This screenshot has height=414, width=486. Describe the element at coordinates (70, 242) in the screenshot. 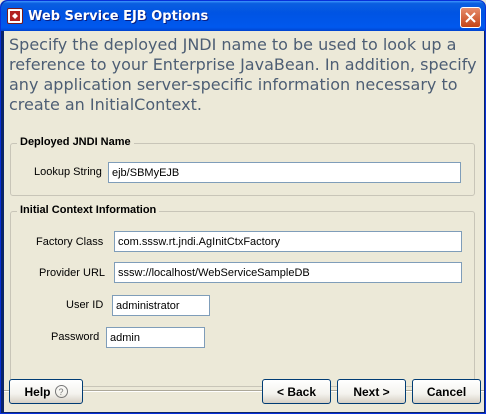

I see `factory-class-label: Factory Class` at that location.